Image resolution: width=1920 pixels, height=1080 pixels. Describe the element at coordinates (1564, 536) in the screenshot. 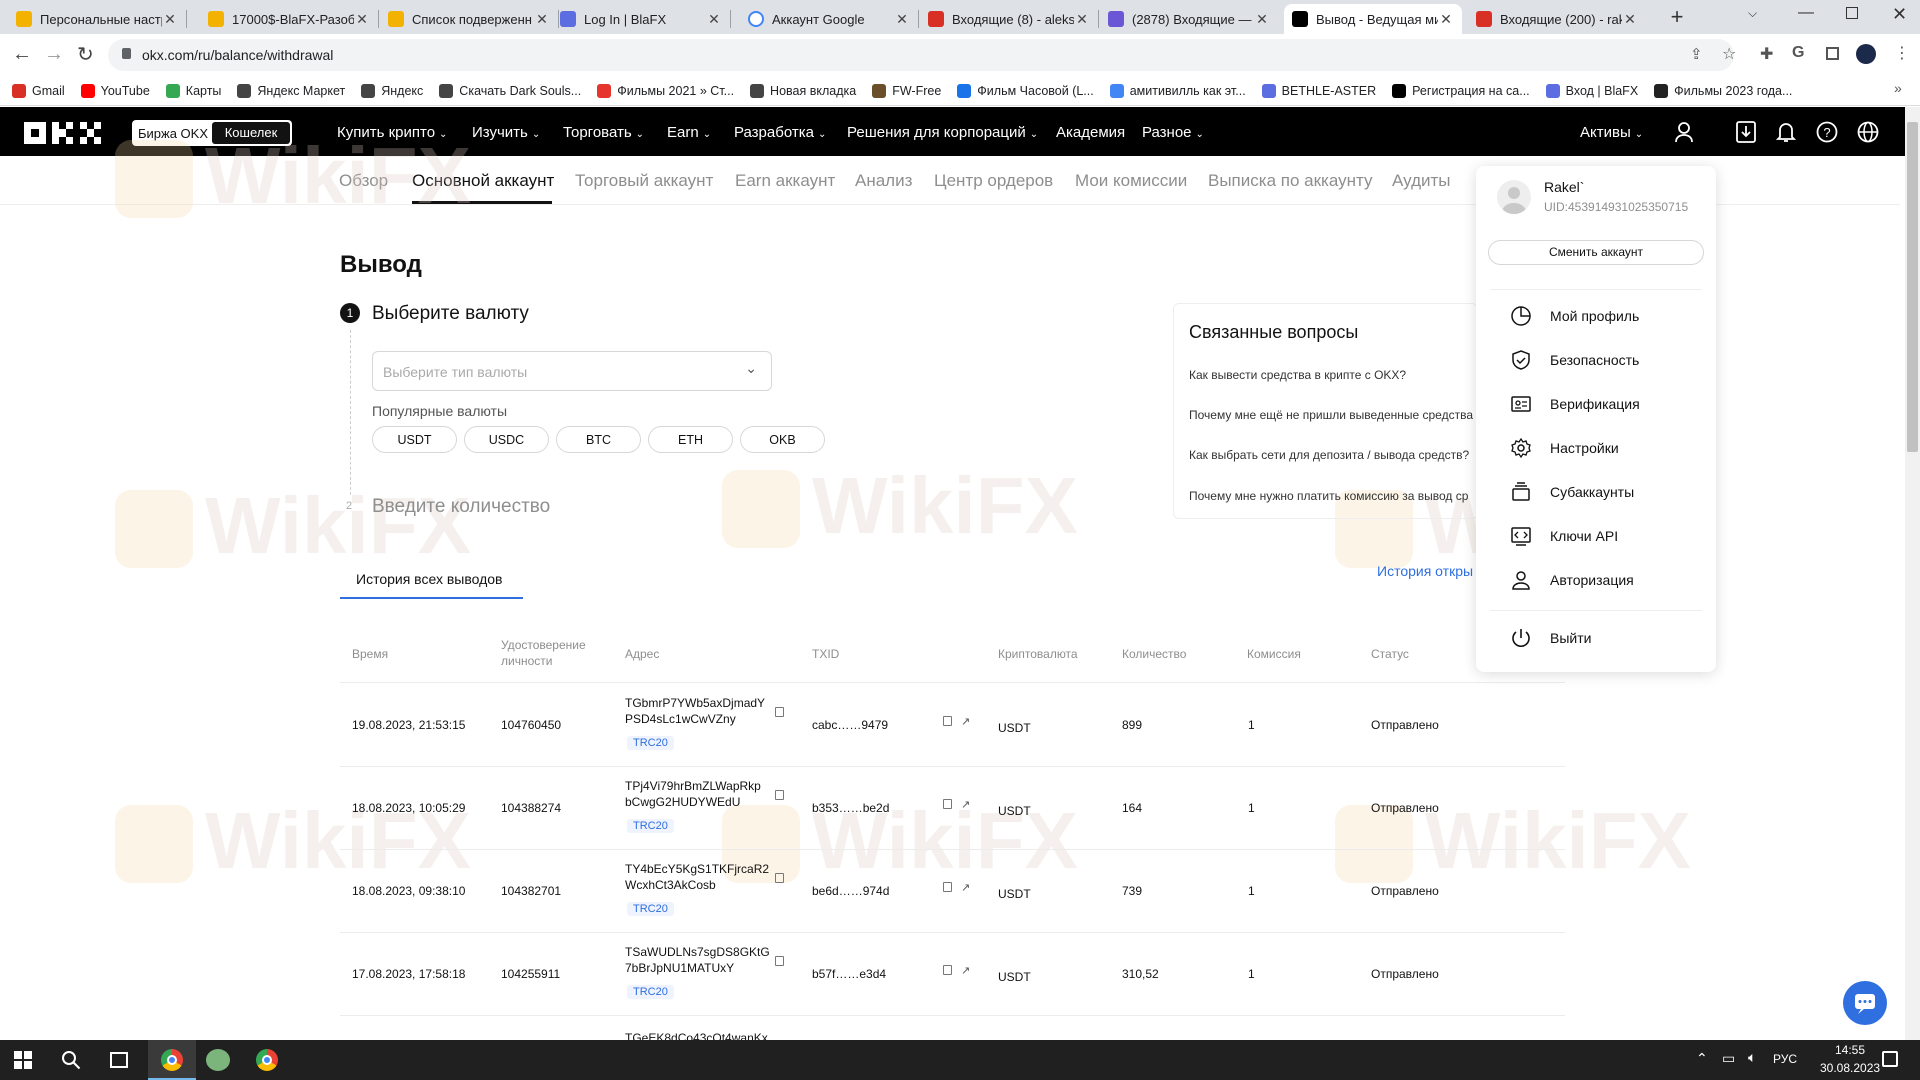

I see `dropdown-item: Ключи API` at that location.